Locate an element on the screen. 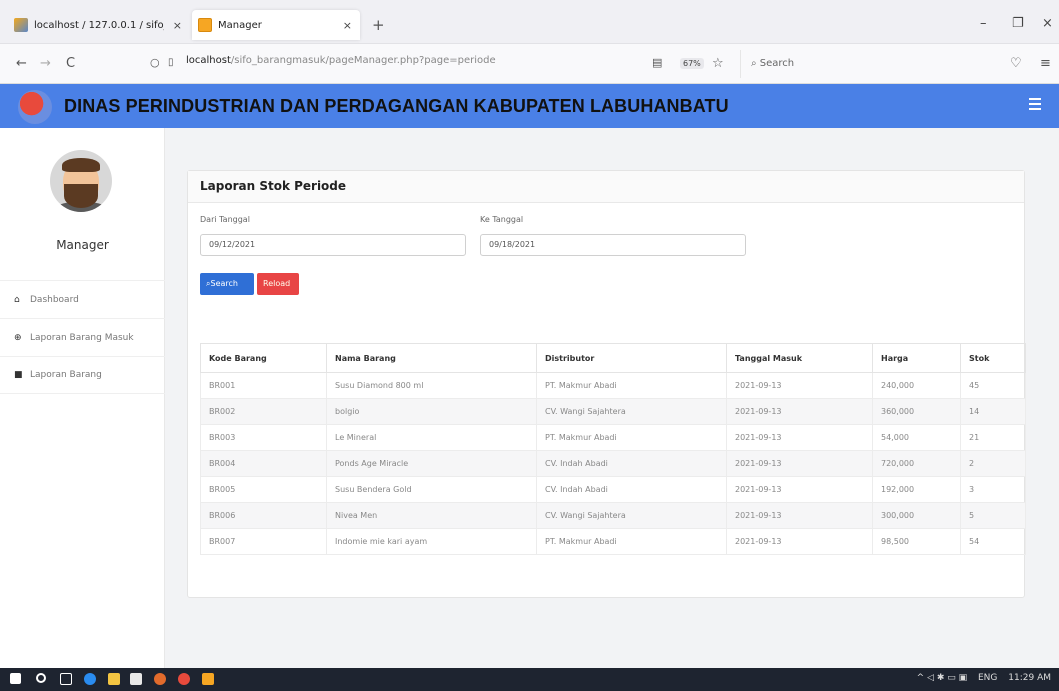  zoom-level: 67% is located at coordinates (692, 63).